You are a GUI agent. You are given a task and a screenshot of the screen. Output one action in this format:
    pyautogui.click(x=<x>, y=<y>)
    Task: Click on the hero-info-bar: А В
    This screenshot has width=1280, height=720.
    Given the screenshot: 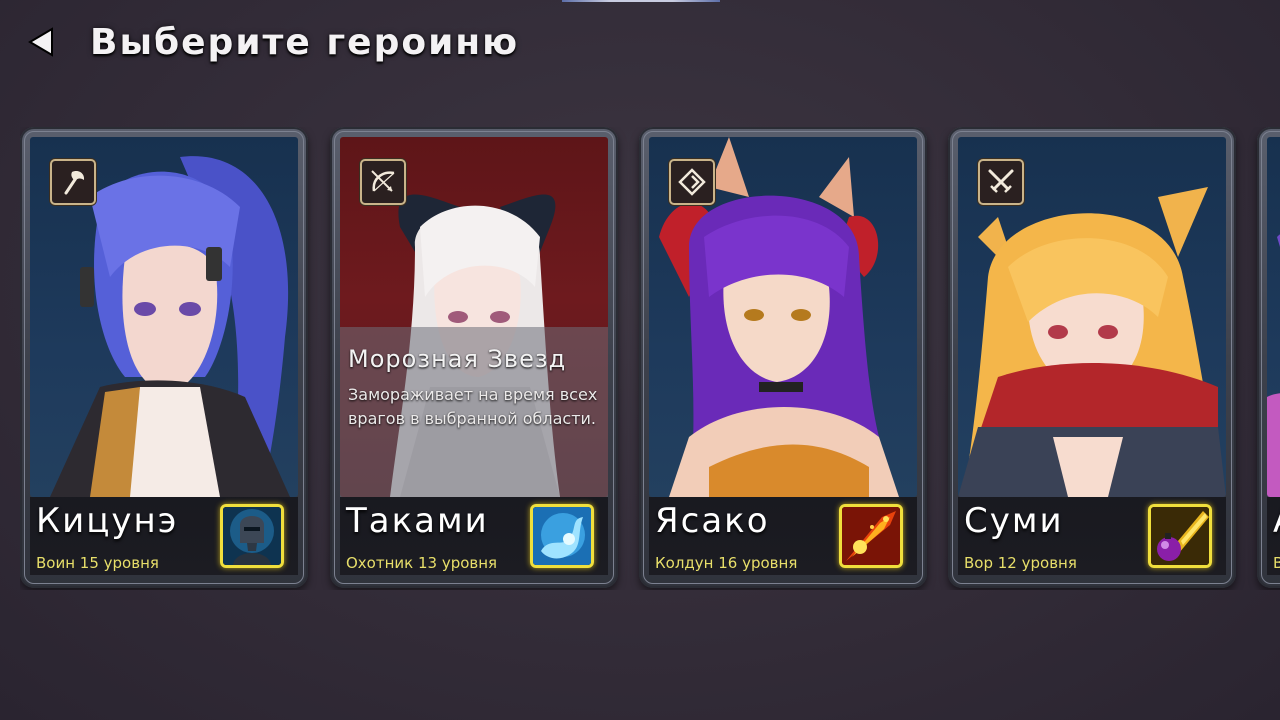 What is the action you would take?
    pyautogui.click(x=1273, y=536)
    